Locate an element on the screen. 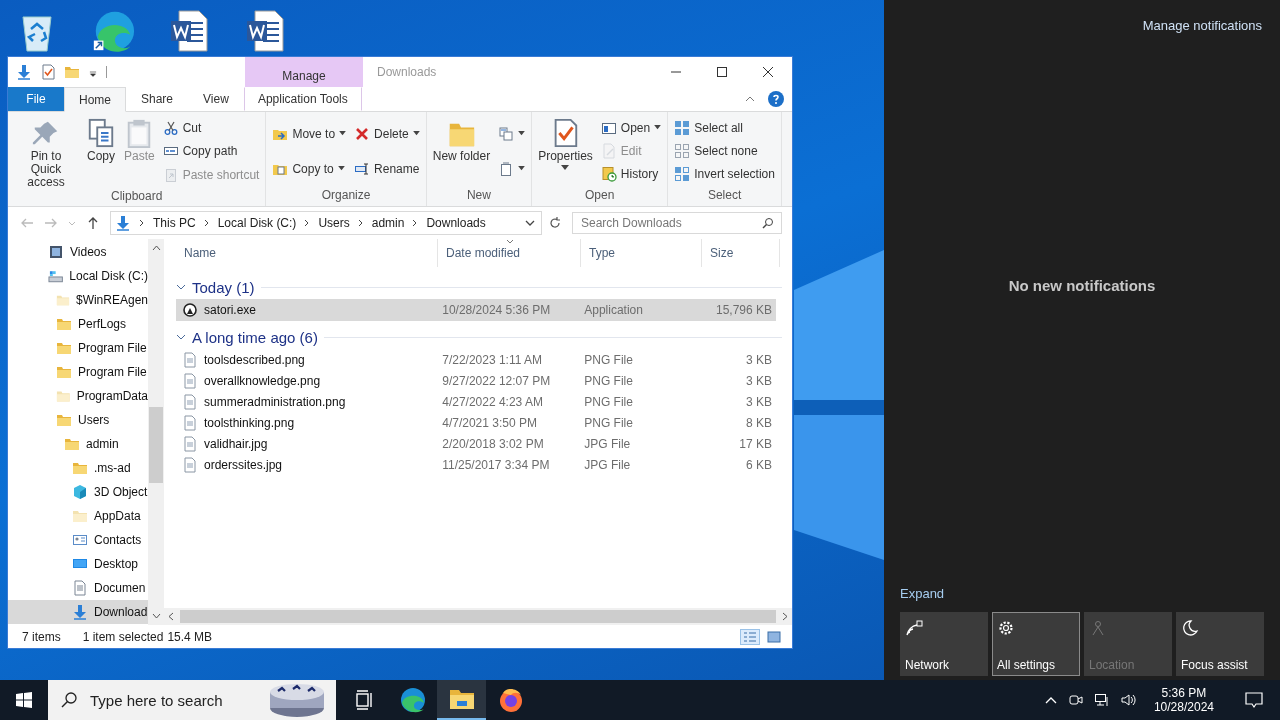 This screenshot has height=720, width=1280. speaker-icon is located at coordinates (1128, 700).